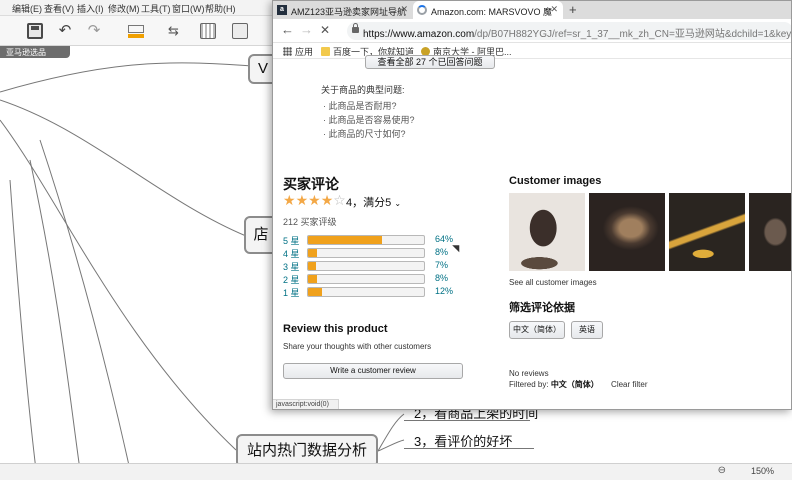  I want to click on faq-title: 关于商品的典型问题:, so click(363, 90).